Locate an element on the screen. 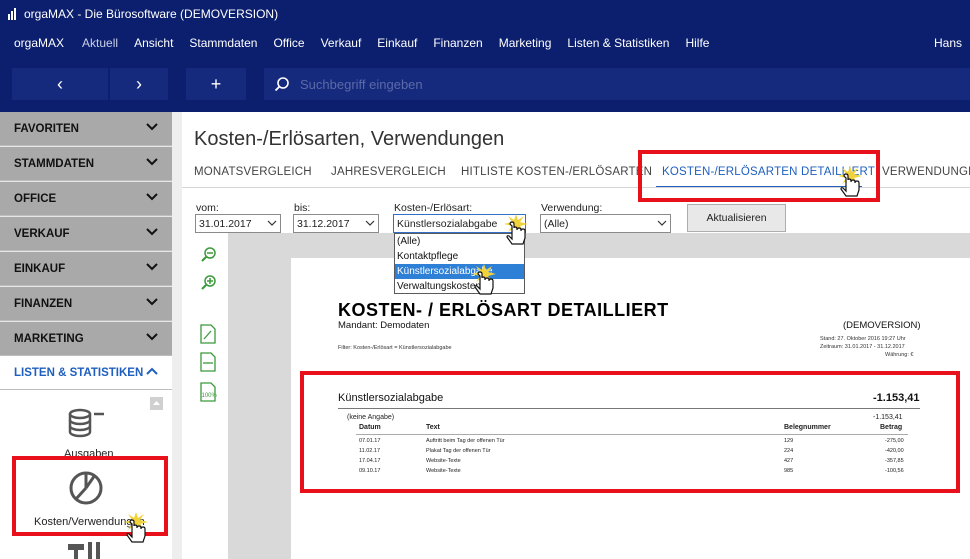 The width and height of the screenshot is (970, 559). chevron-up-icon is located at coordinates (152, 371).